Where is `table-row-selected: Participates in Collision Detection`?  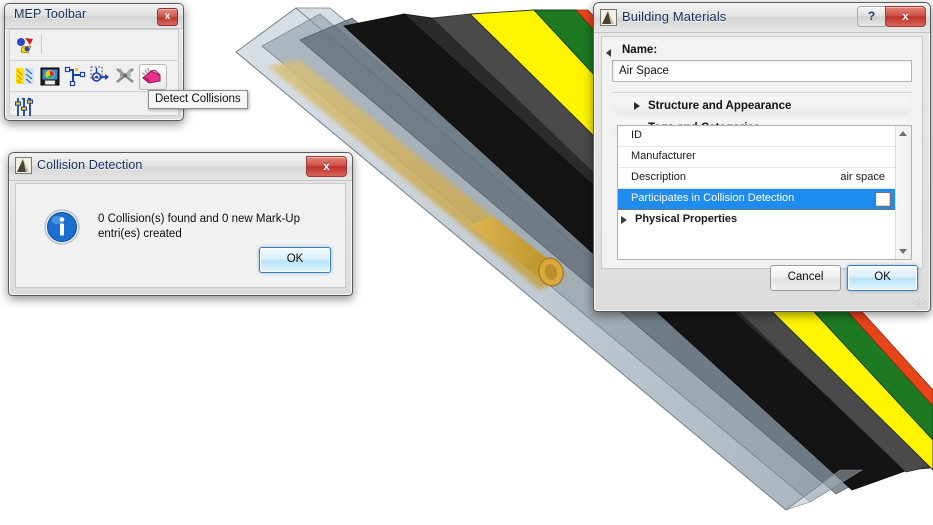 table-row-selected: Participates in Collision Detection is located at coordinates (764, 199).